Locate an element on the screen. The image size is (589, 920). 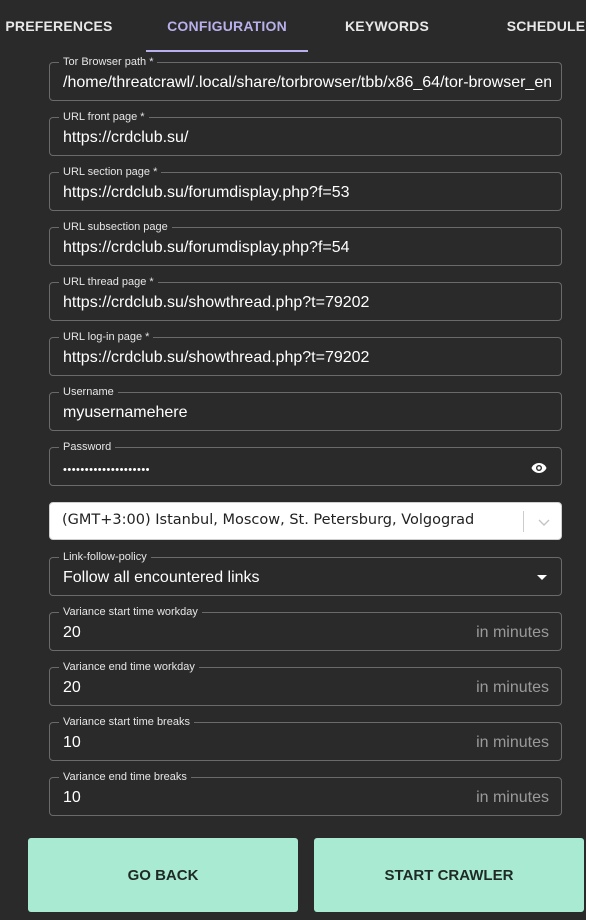
field-label: Variance end time workday is located at coordinates (129, 667).